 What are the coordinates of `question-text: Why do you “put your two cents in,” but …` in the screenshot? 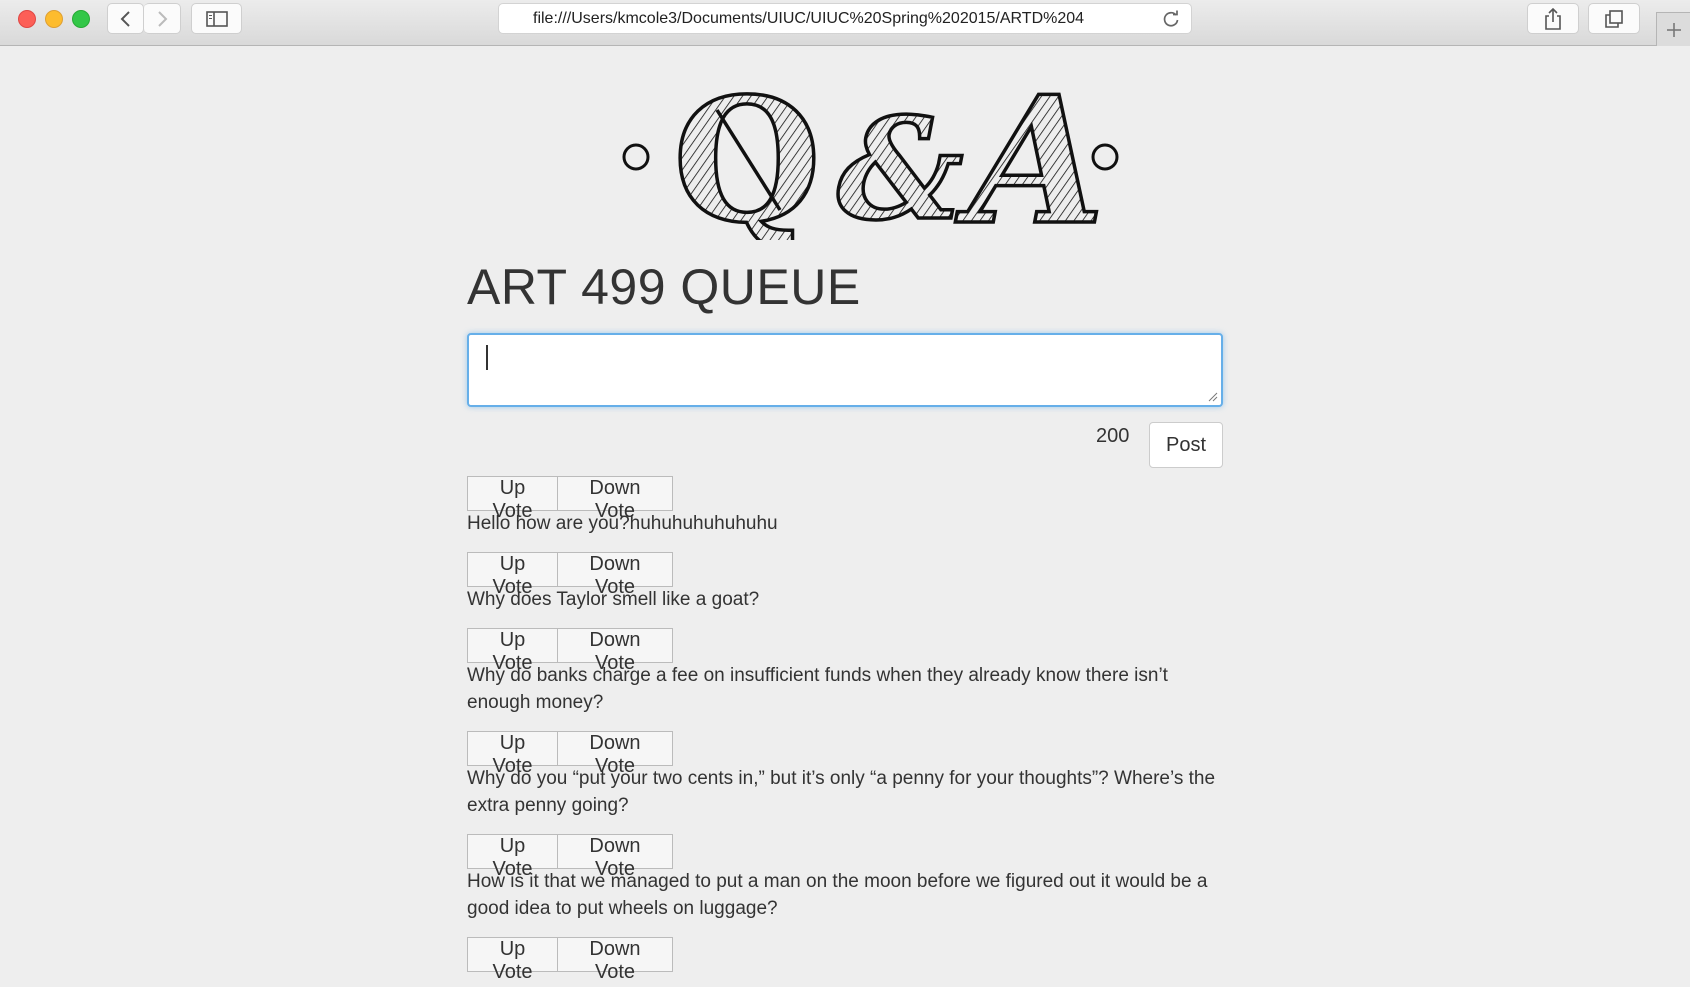 It's located at (841, 792).